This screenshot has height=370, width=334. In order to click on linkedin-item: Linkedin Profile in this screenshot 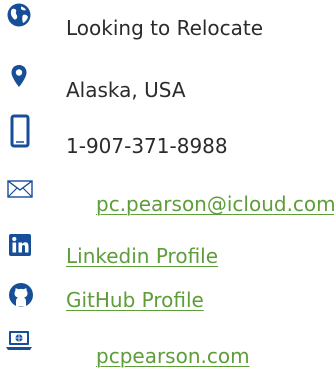, I will do `click(167, 252)`.